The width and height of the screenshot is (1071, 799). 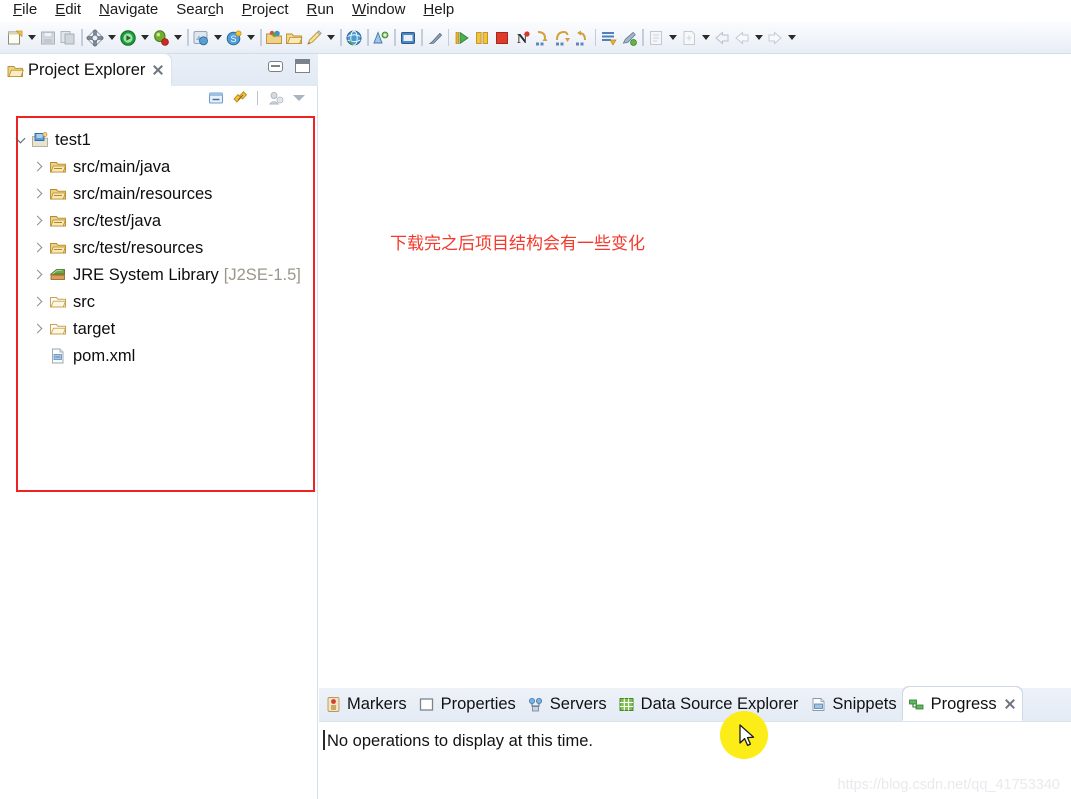 I want to click on build-dropdown, so click(x=111, y=38).